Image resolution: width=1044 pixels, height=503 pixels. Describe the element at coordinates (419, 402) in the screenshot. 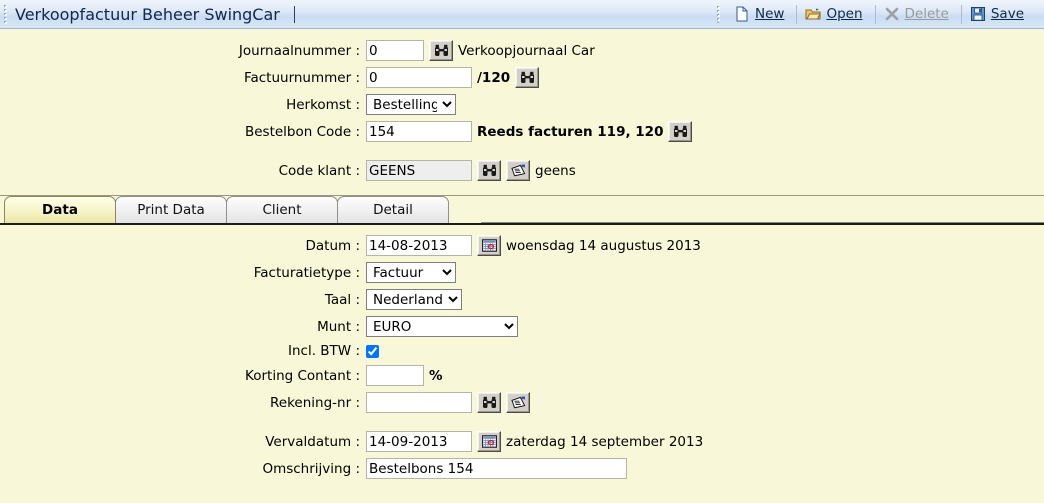

I see `rekening-nr-input` at that location.